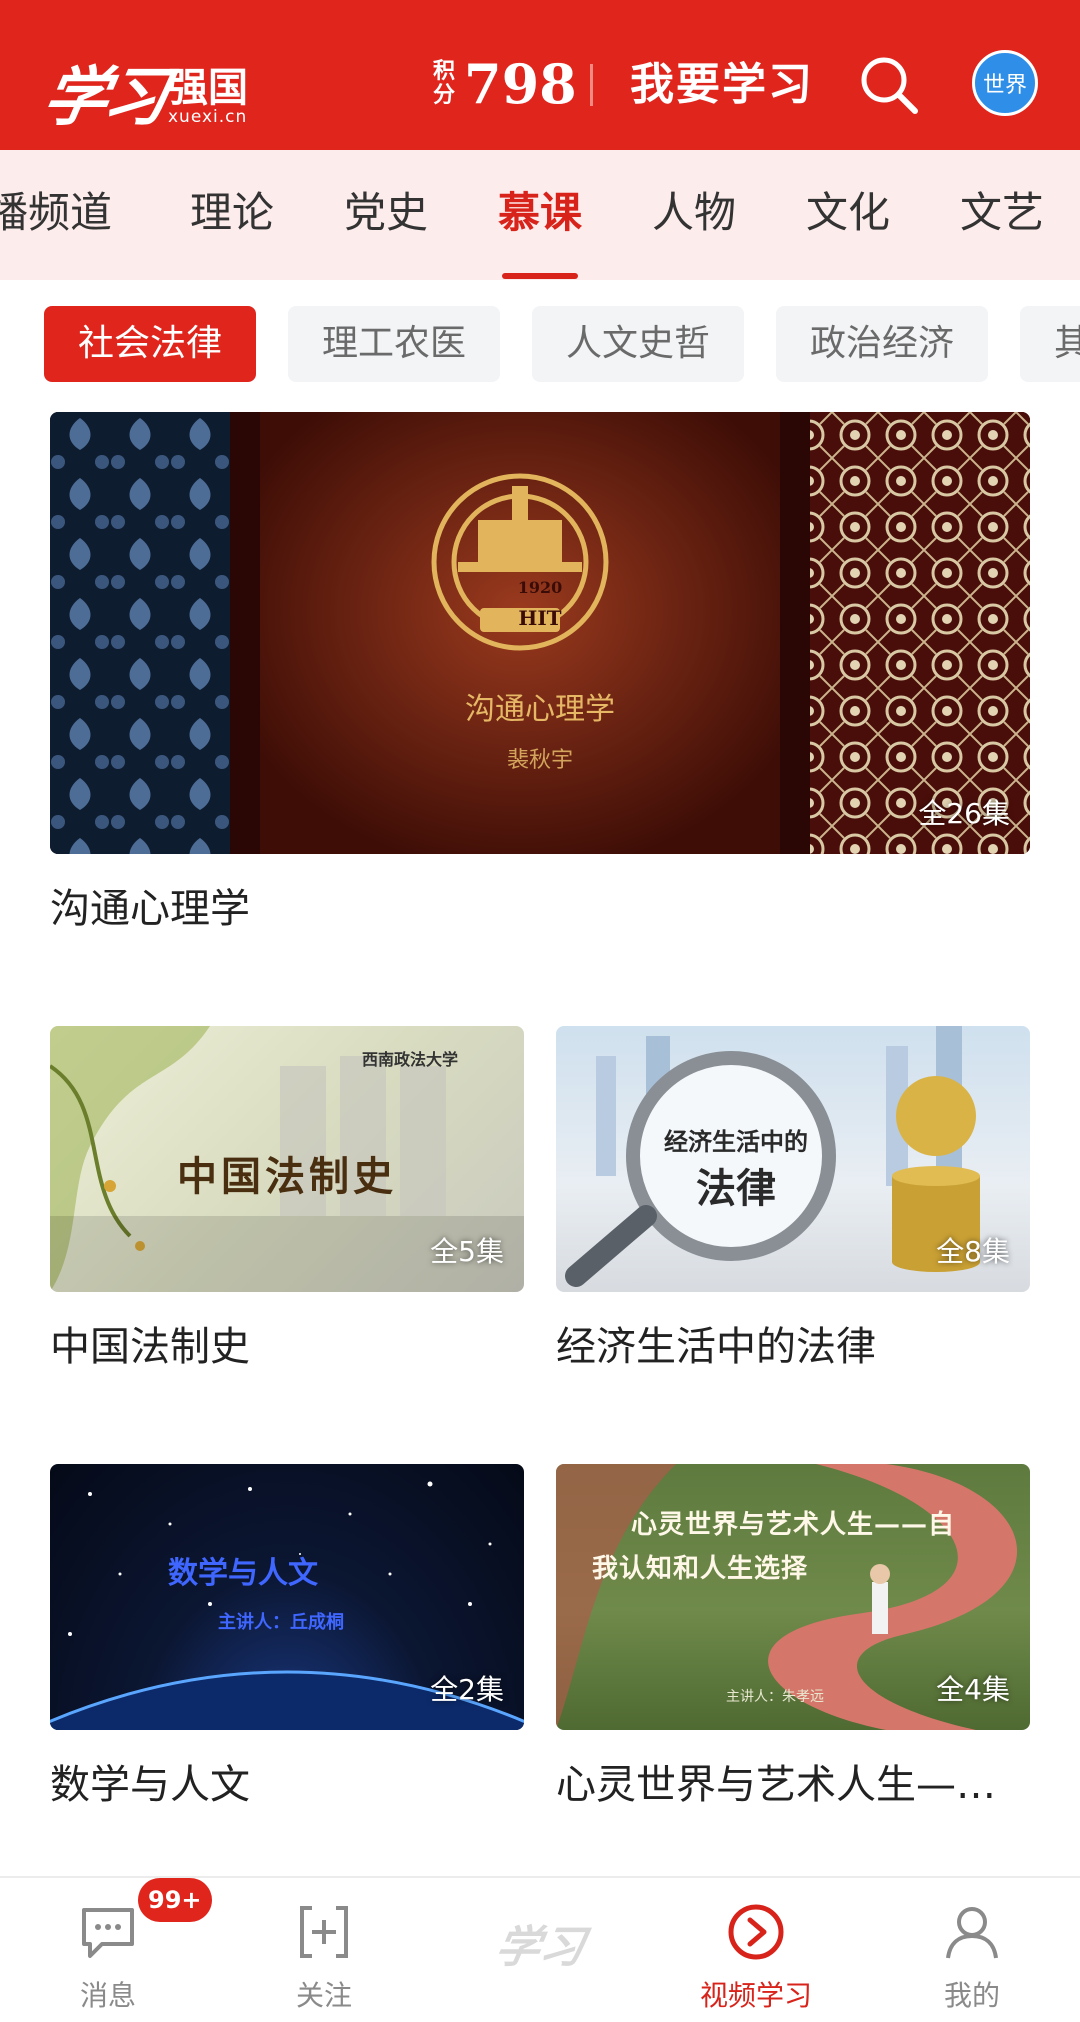 The width and height of the screenshot is (1080, 2022). What do you see at coordinates (716, 1343) in the screenshot?
I see `course-title: 经济生活中的法律` at bounding box center [716, 1343].